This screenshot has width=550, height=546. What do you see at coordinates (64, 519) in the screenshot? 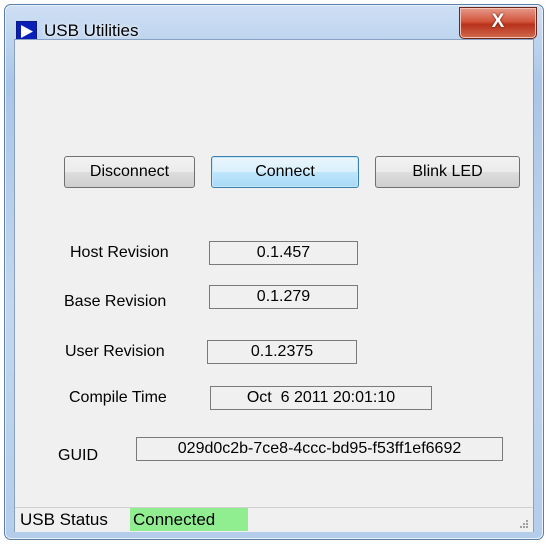
I see `usb-status-label: USB Status` at bounding box center [64, 519].